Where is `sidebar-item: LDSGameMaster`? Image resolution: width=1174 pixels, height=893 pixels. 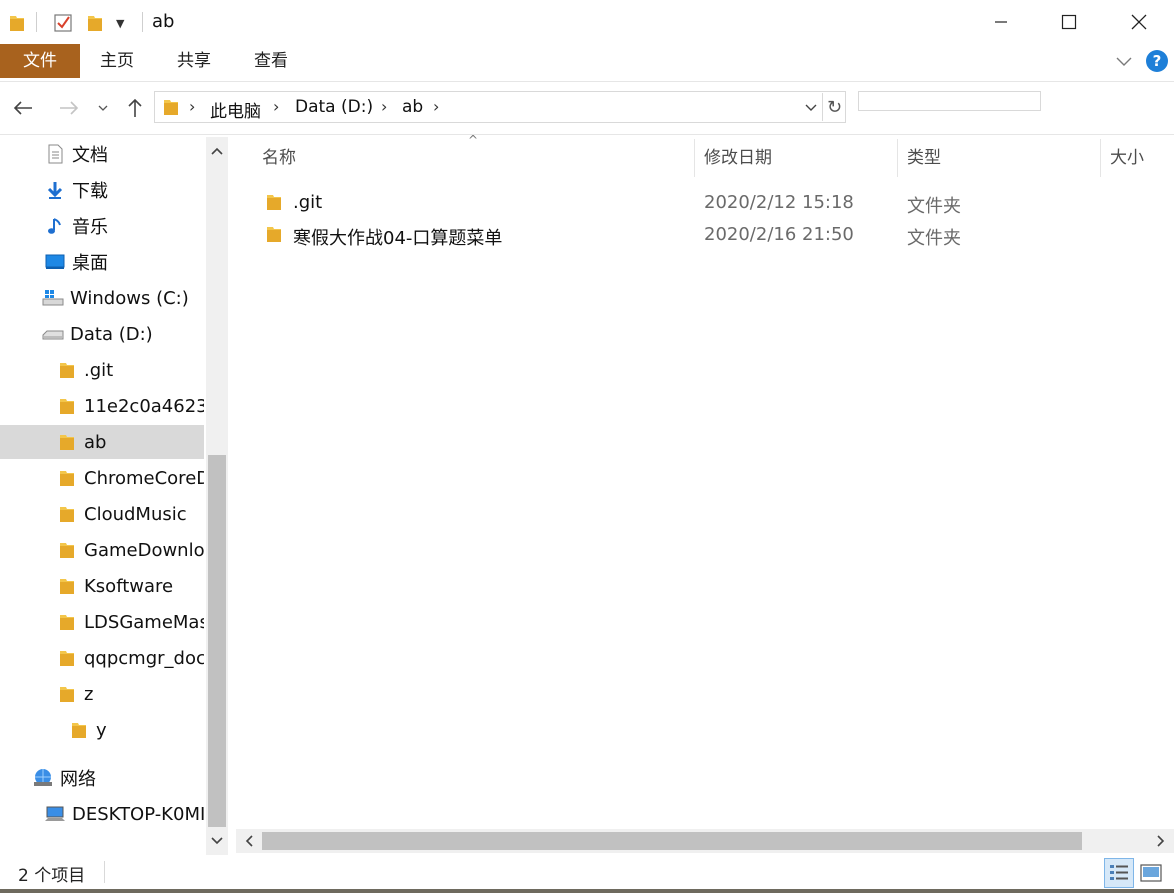 sidebar-item: LDSGameMaster is located at coordinates (102, 622).